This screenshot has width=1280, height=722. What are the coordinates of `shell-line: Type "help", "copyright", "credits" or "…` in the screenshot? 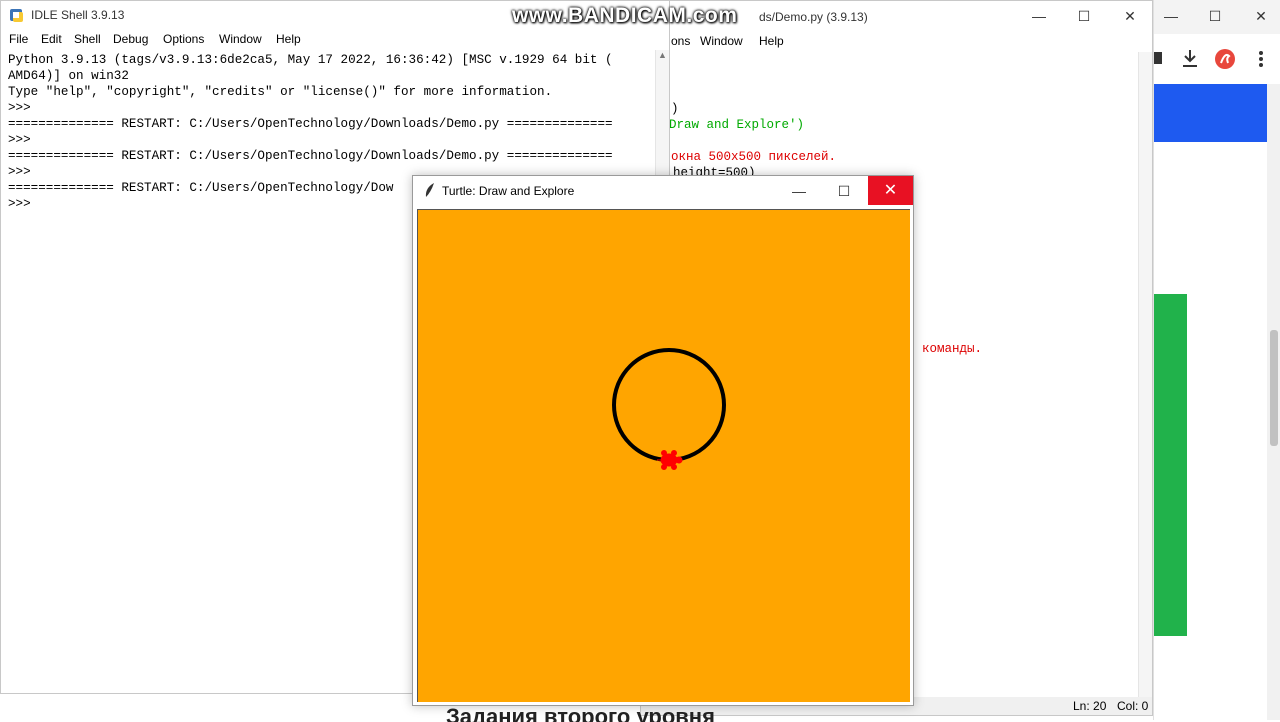 It's located at (280, 92).